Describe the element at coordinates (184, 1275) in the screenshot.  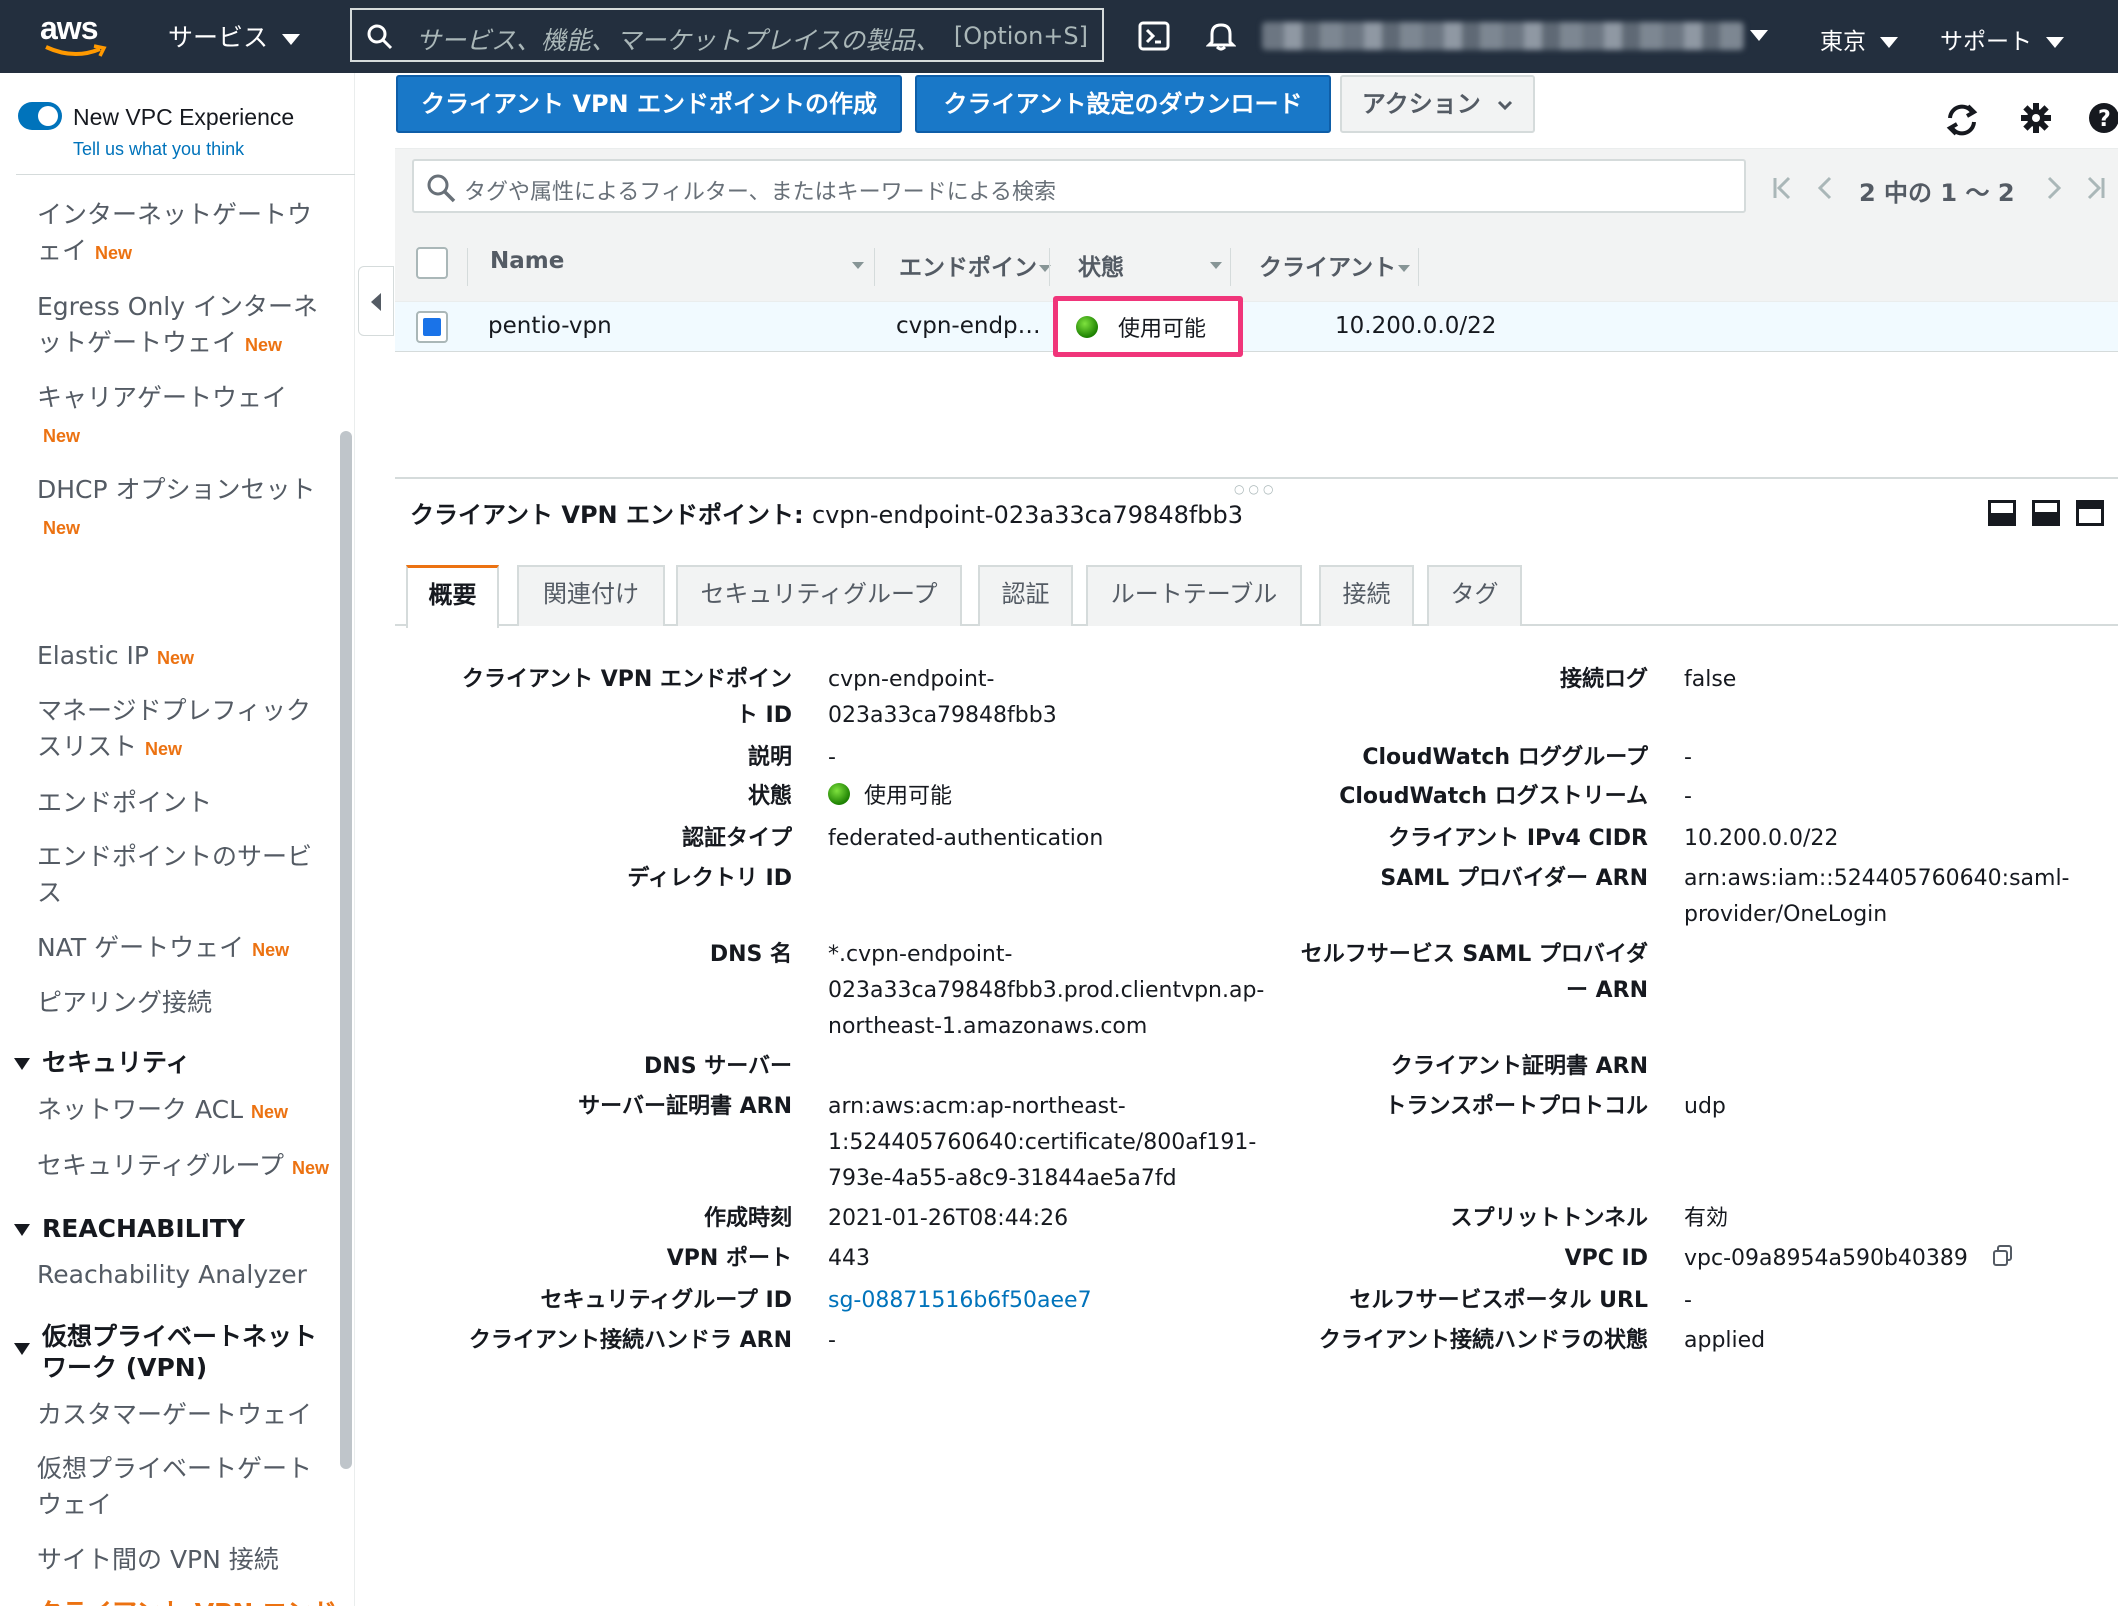
I see `sidebar-item-reachability-analyzer: Reachability Analyzer` at that location.